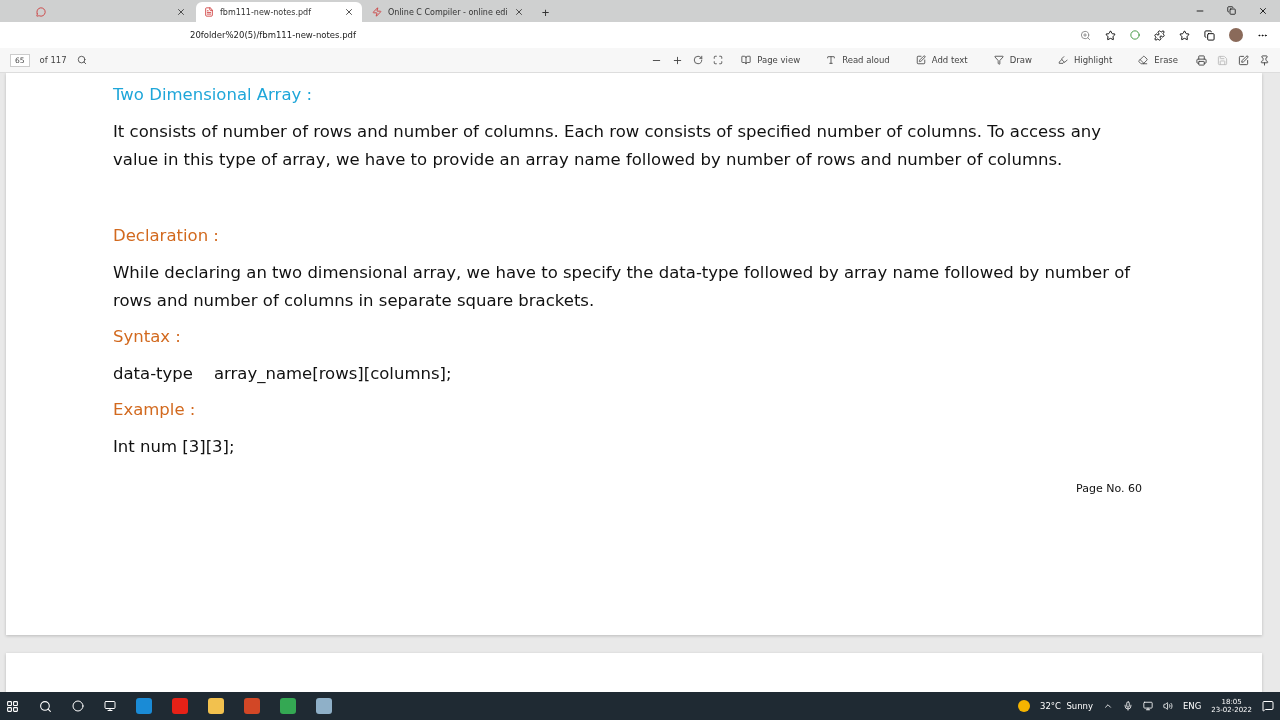 The image size is (1280, 720). Describe the element at coordinates (1159, 35) in the screenshot. I see `puzzle-icon` at that location.